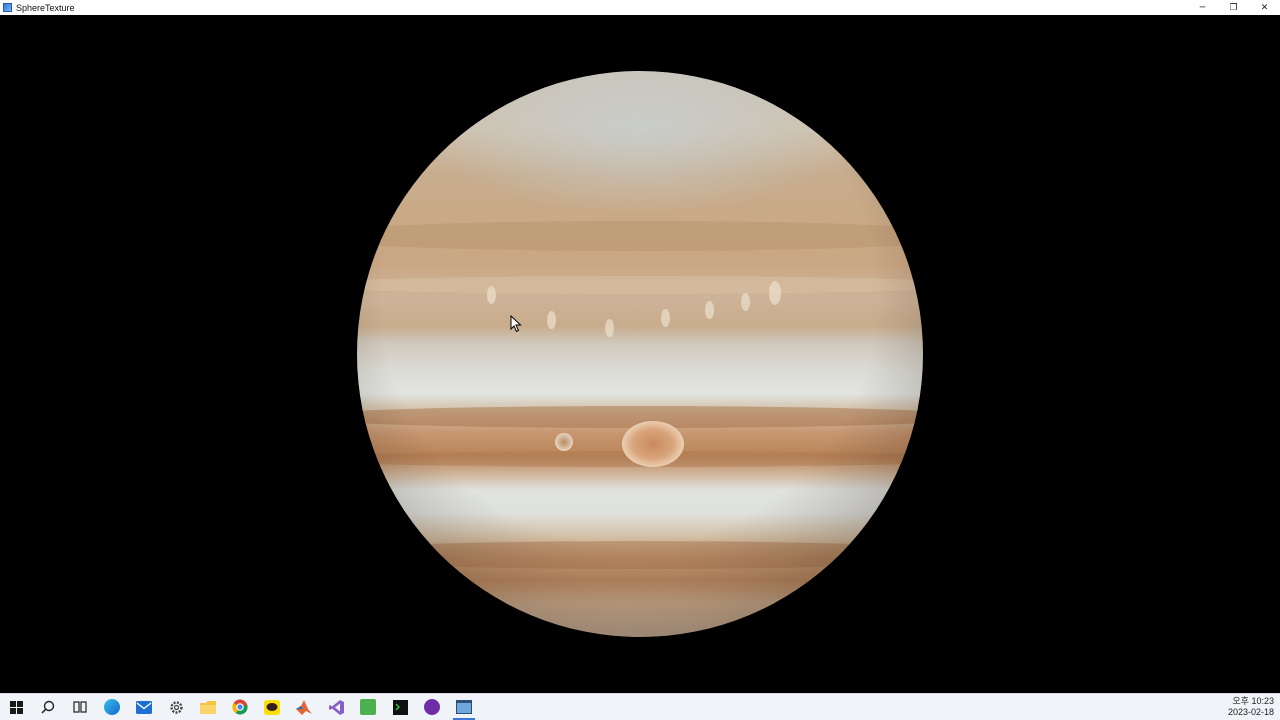 This screenshot has height=720, width=1280. I want to click on windows-start-icon, so click(16, 707).